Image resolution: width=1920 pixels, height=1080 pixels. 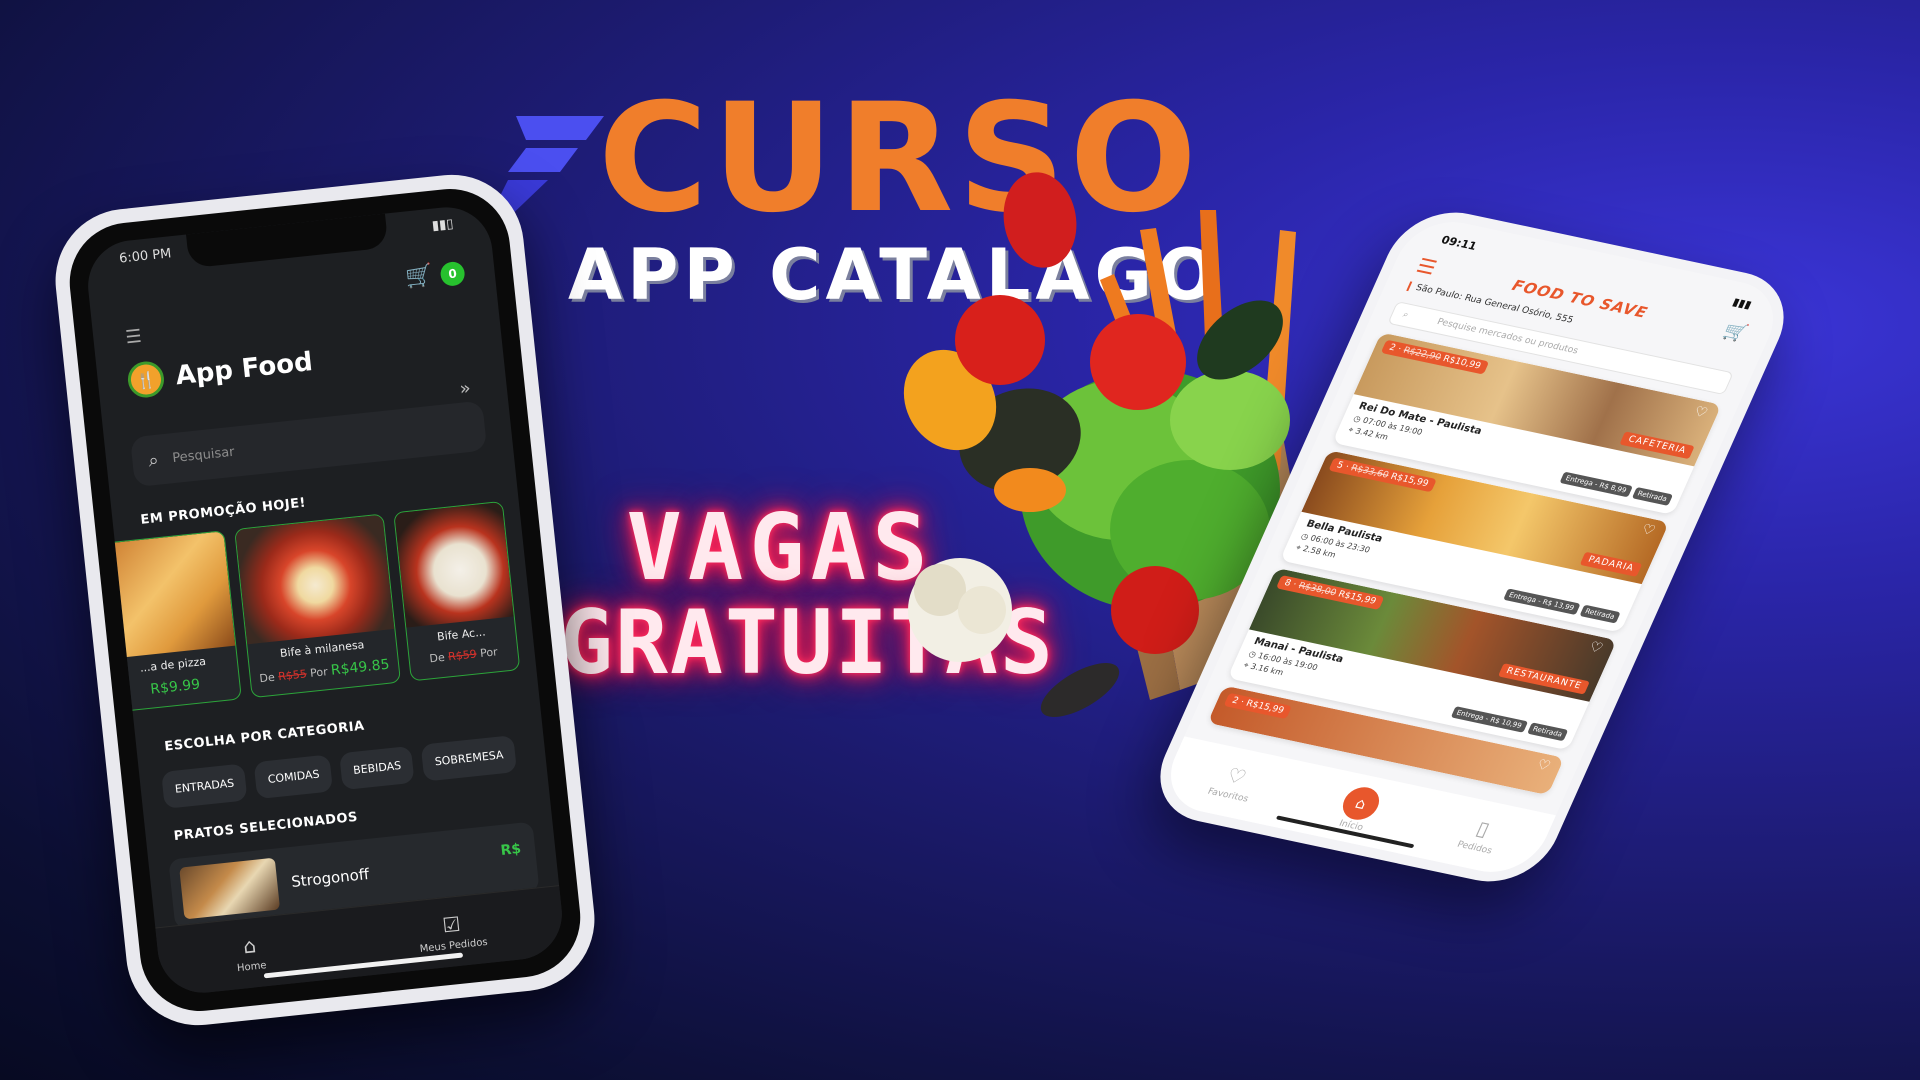 What do you see at coordinates (982, 610) in the screenshot?
I see `cauliflower-floret` at bounding box center [982, 610].